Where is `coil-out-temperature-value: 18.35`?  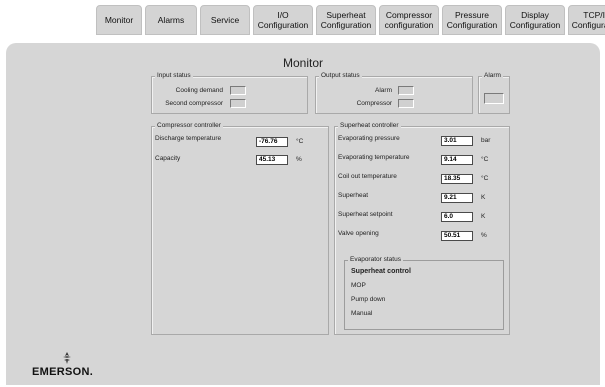
coil-out-temperature-value: 18.35 is located at coordinates (457, 179).